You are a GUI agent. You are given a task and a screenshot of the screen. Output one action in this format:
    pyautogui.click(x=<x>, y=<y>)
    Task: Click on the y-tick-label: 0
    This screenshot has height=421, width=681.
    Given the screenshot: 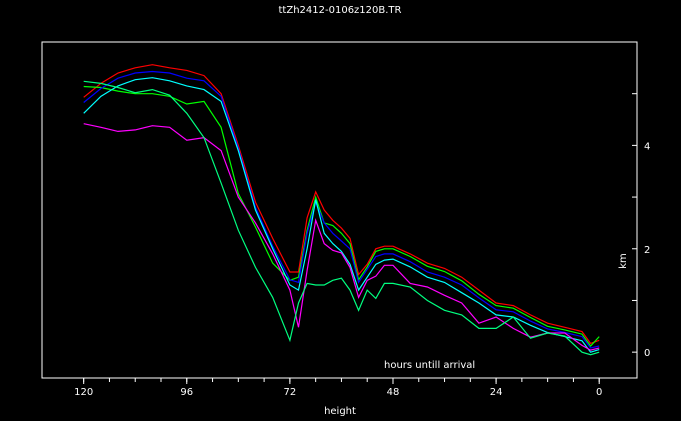 What is the action you would take?
    pyautogui.click(x=647, y=353)
    